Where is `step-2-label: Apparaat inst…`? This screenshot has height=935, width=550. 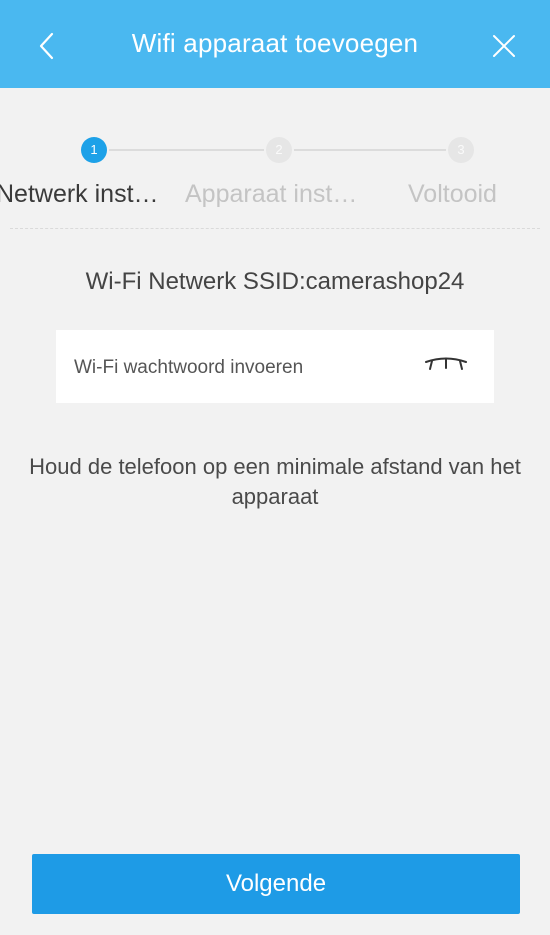
step-2-label: Apparaat inst… is located at coordinates (271, 194).